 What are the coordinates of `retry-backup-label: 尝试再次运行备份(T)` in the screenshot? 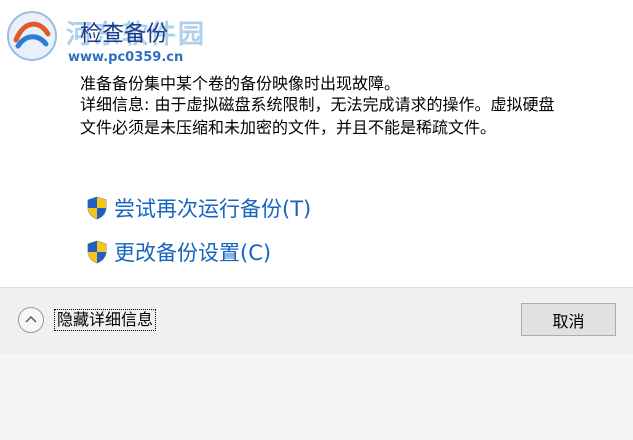 It's located at (213, 209).